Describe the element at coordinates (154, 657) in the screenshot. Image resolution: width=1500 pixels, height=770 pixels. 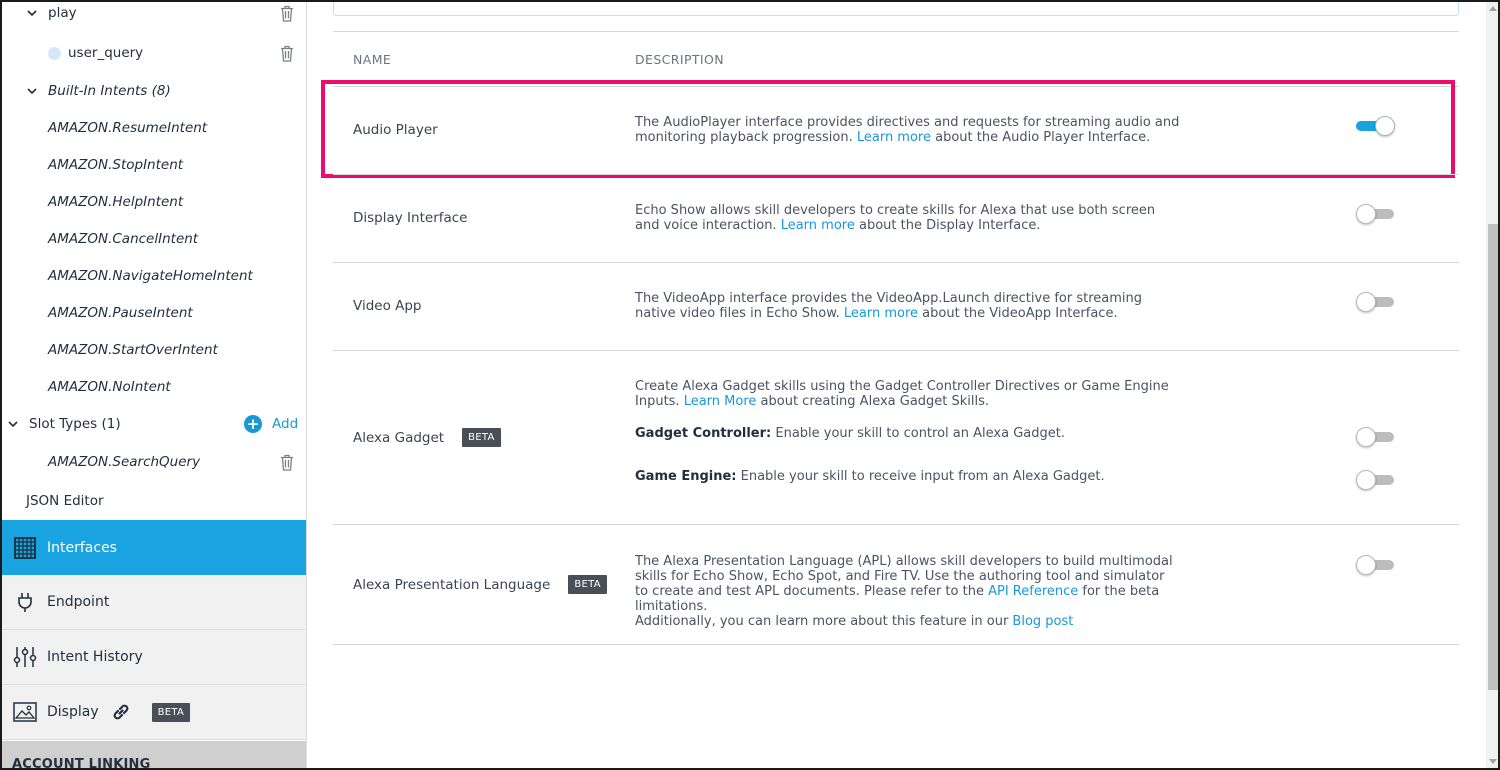
I see `nav-item-intent-history: Intent History` at that location.